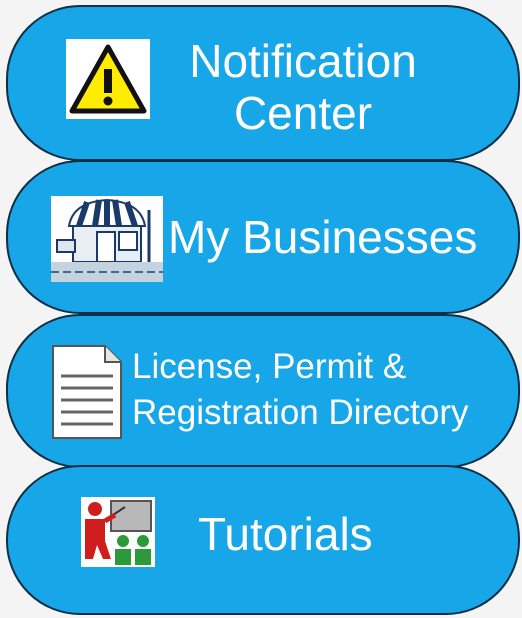 This screenshot has height=618, width=522. Describe the element at coordinates (87, 392) in the screenshot. I see `document-icon` at that location.